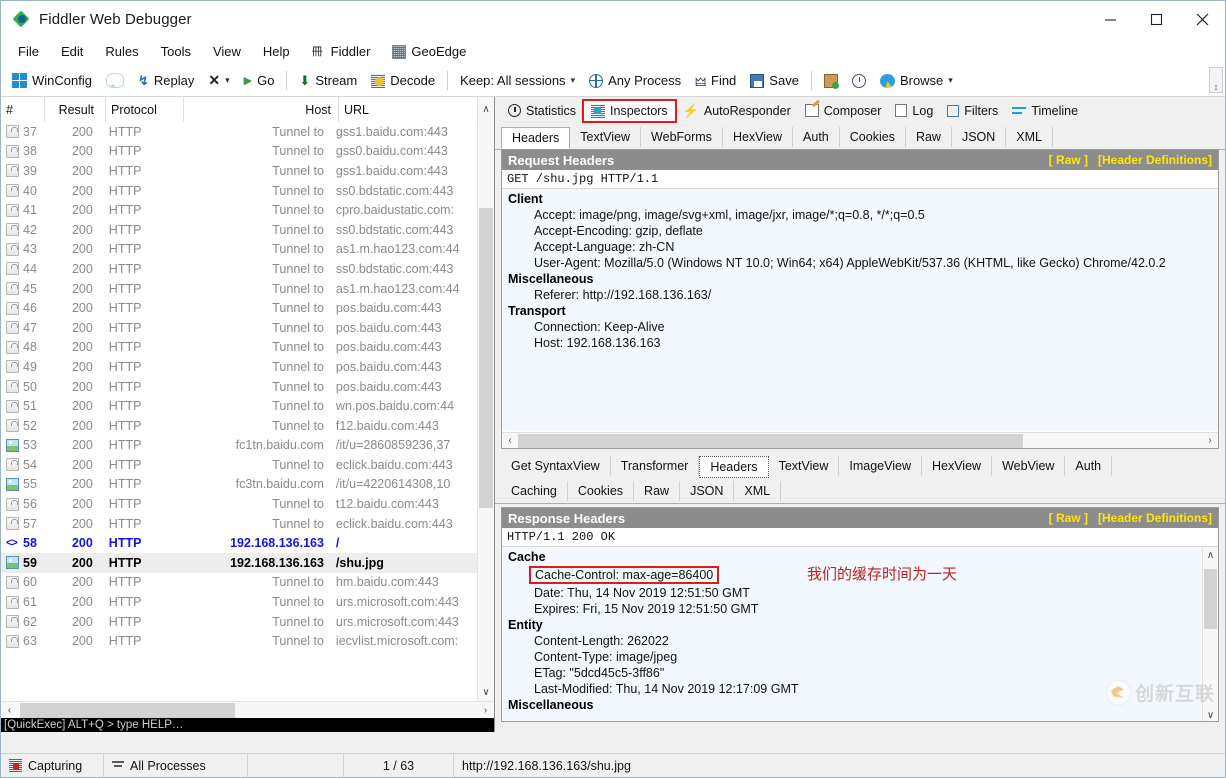  What do you see at coordinates (239, 348) in the screenshot?
I see `table-row: 48 200 HTTP Tunnel to pos.baidu.com:443` at bounding box center [239, 348].